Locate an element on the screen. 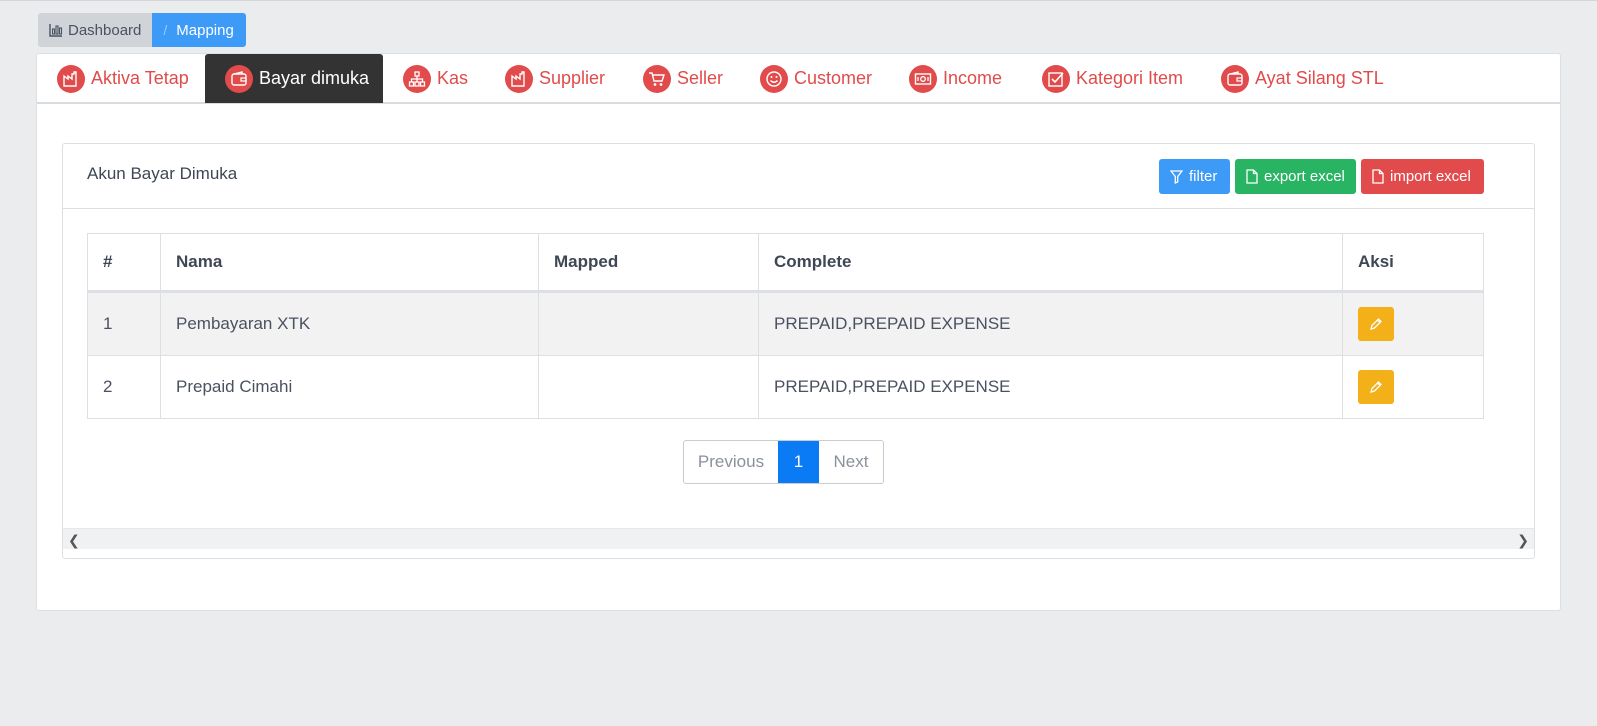  table-row: 1 Pembayaran XTK PREPAID,PREPAID EXPENSE is located at coordinates (785, 323).